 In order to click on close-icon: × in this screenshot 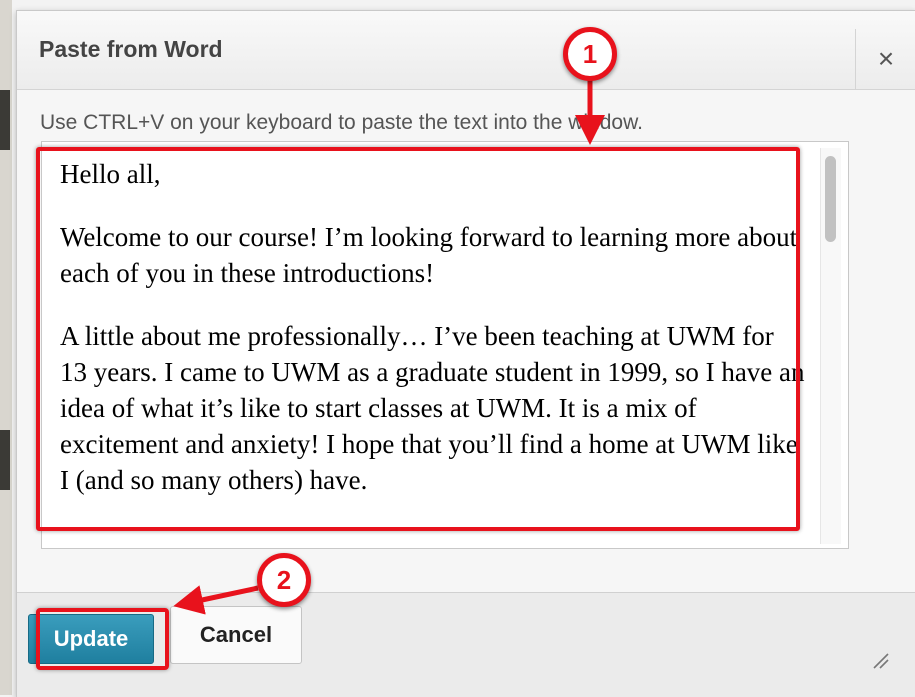, I will do `click(886, 58)`.